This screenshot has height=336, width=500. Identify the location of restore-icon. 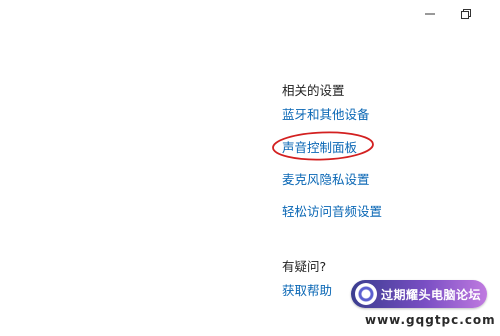
(466, 14).